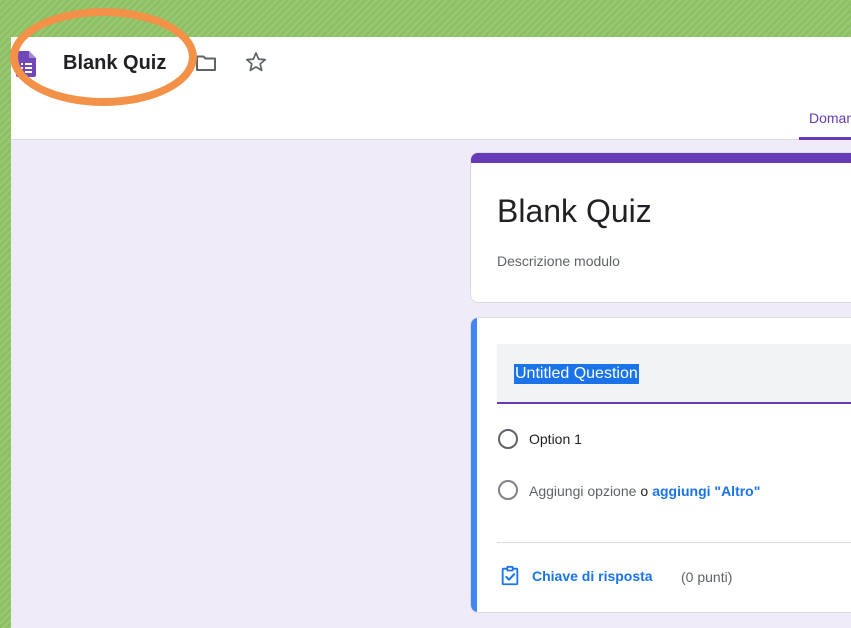  Describe the element at coordinates (114, 63) in the screenshot. I see `document-title: Blank Quiz` at that location.